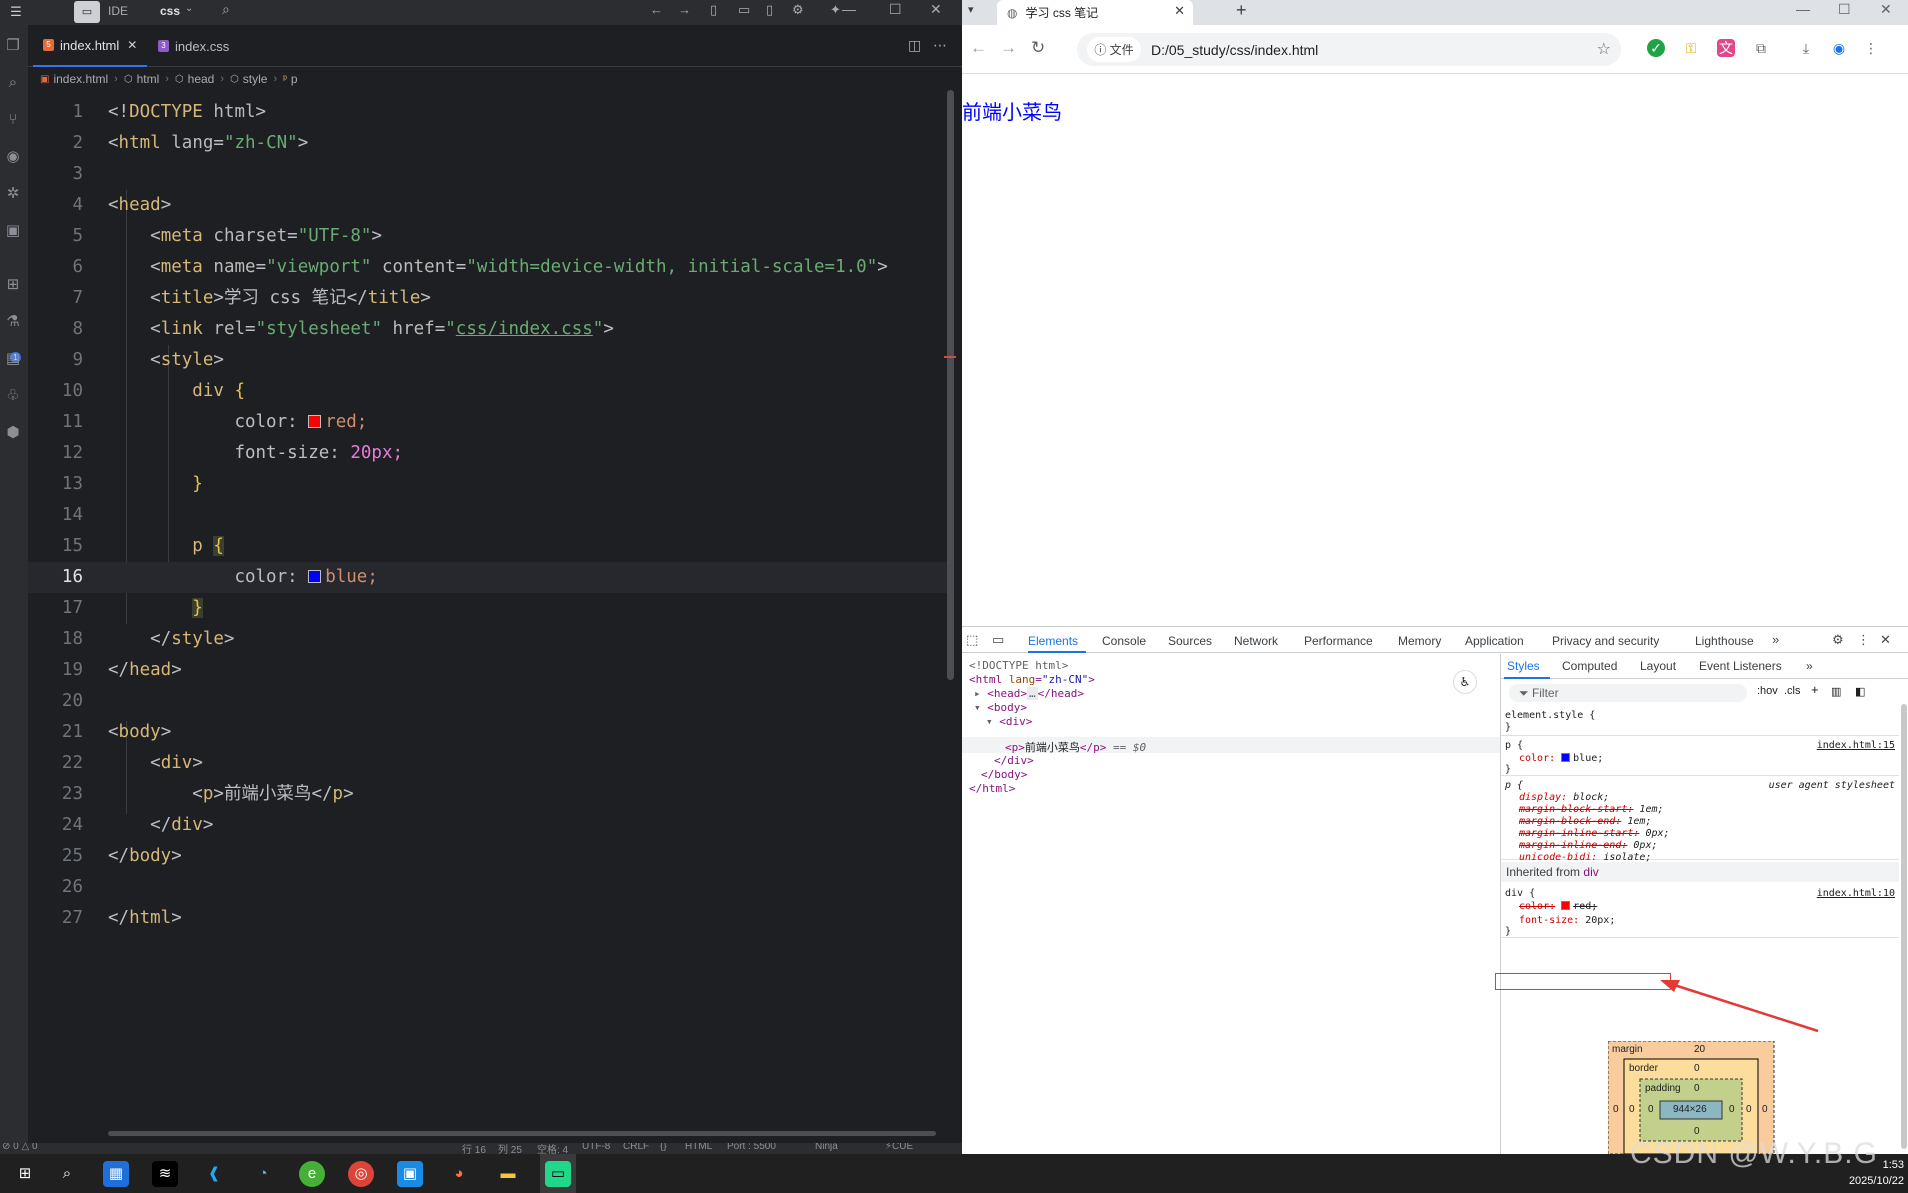 The image size is (1908, 1193). Describe the element at coordinates (1761, 48) in the screenshot. I see `extensions-puzzle-icon: ⧉` at that location.